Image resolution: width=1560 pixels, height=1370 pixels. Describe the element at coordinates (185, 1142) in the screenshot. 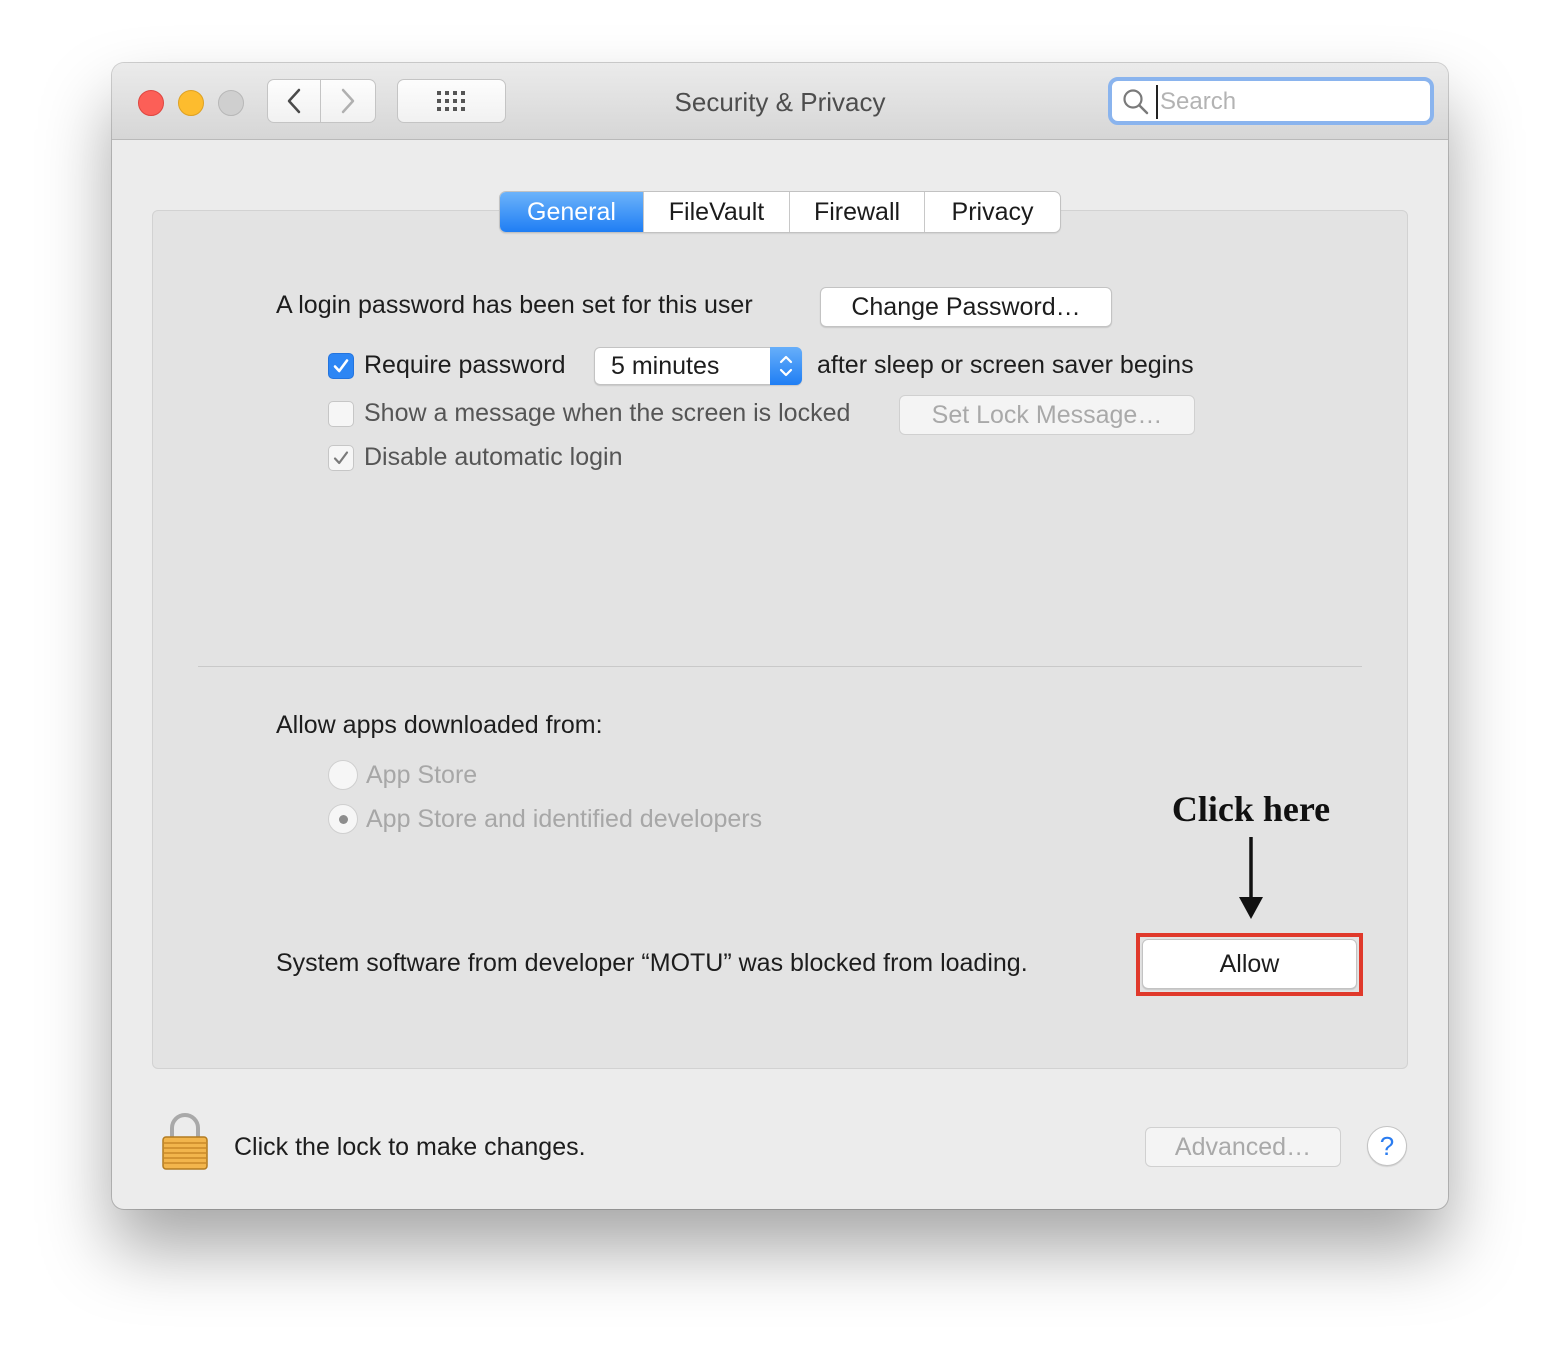

I see `lock-icon` at that location.